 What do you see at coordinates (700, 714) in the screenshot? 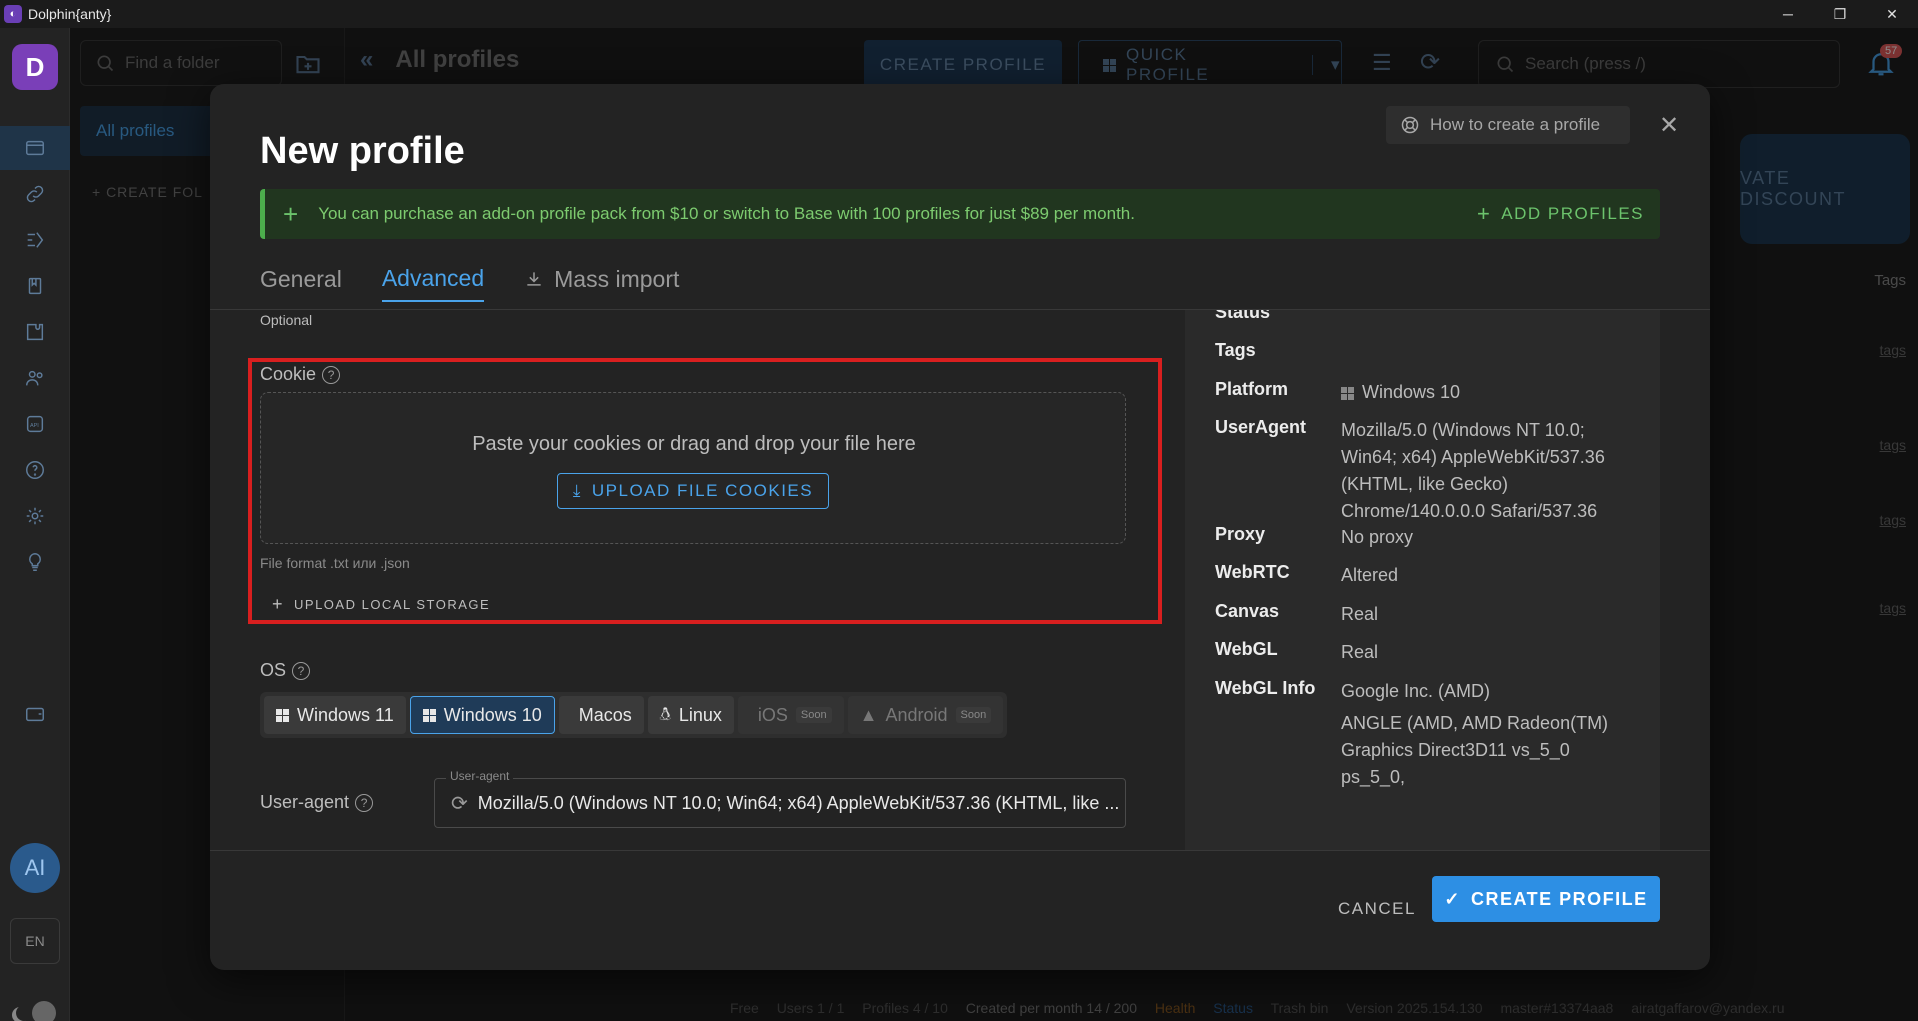
I see `os-label-linux: Linux` at bounding box center [700, 714].